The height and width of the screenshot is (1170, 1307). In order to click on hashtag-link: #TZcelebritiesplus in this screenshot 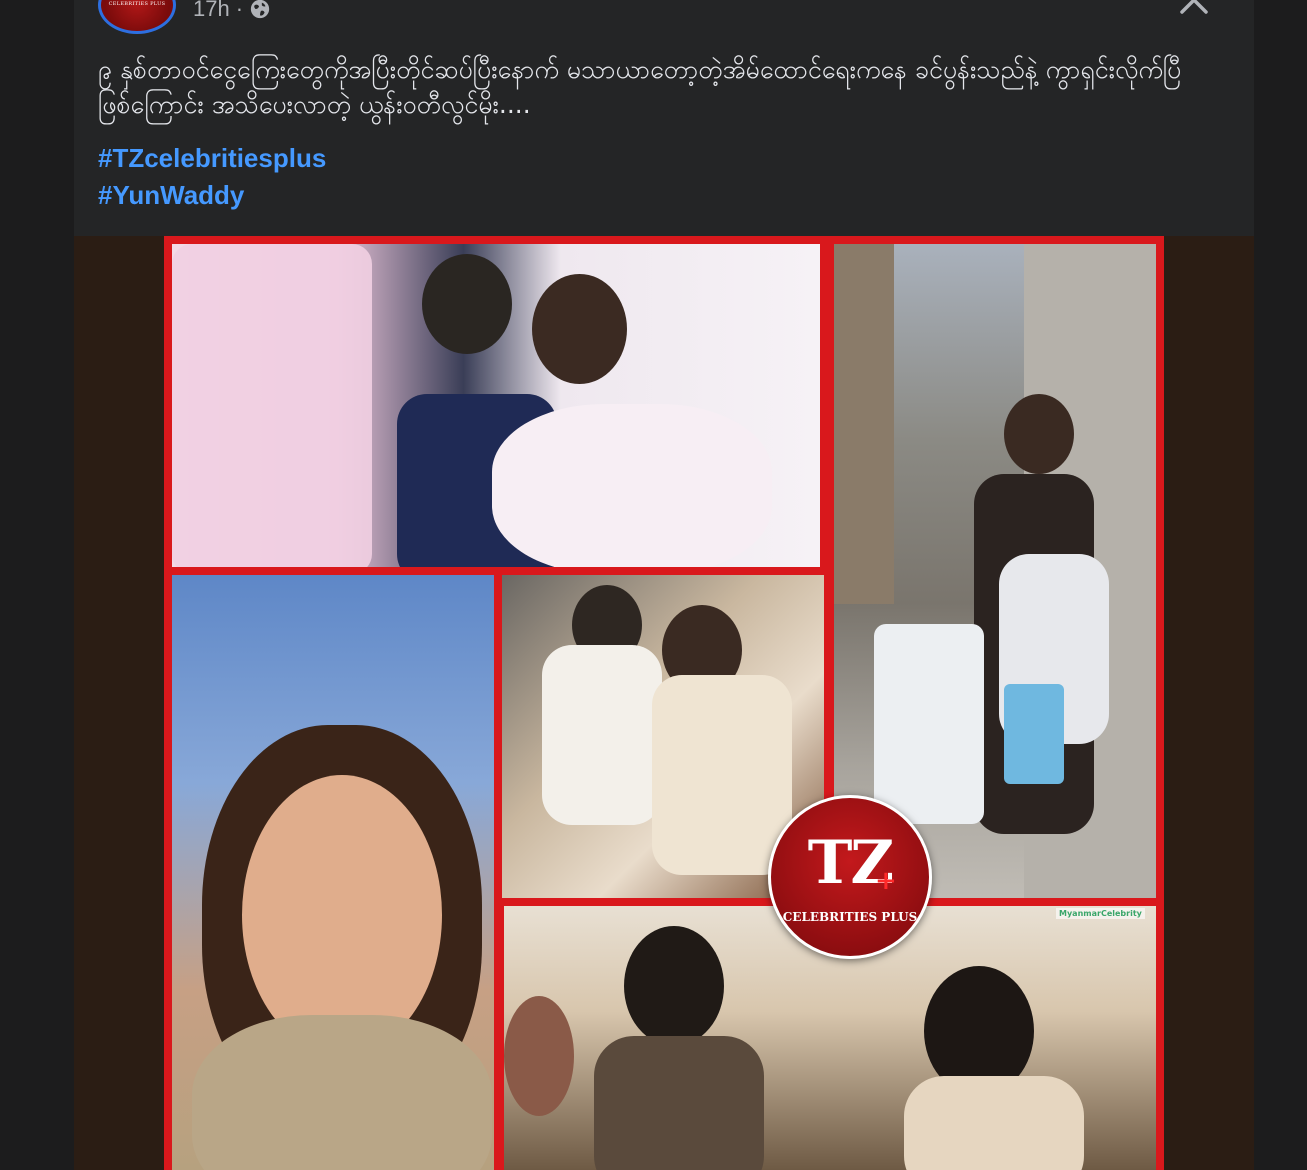, I will do `click(212, 158)`.